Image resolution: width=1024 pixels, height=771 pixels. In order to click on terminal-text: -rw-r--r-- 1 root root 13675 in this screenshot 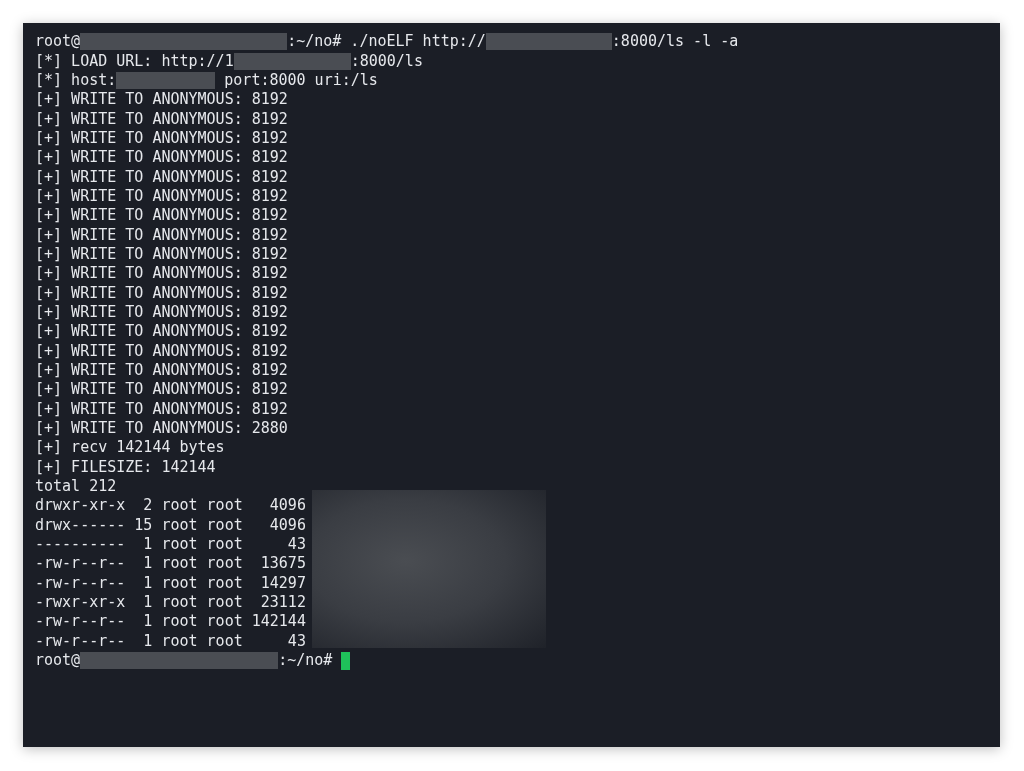, I will do `click(170, 564)`.